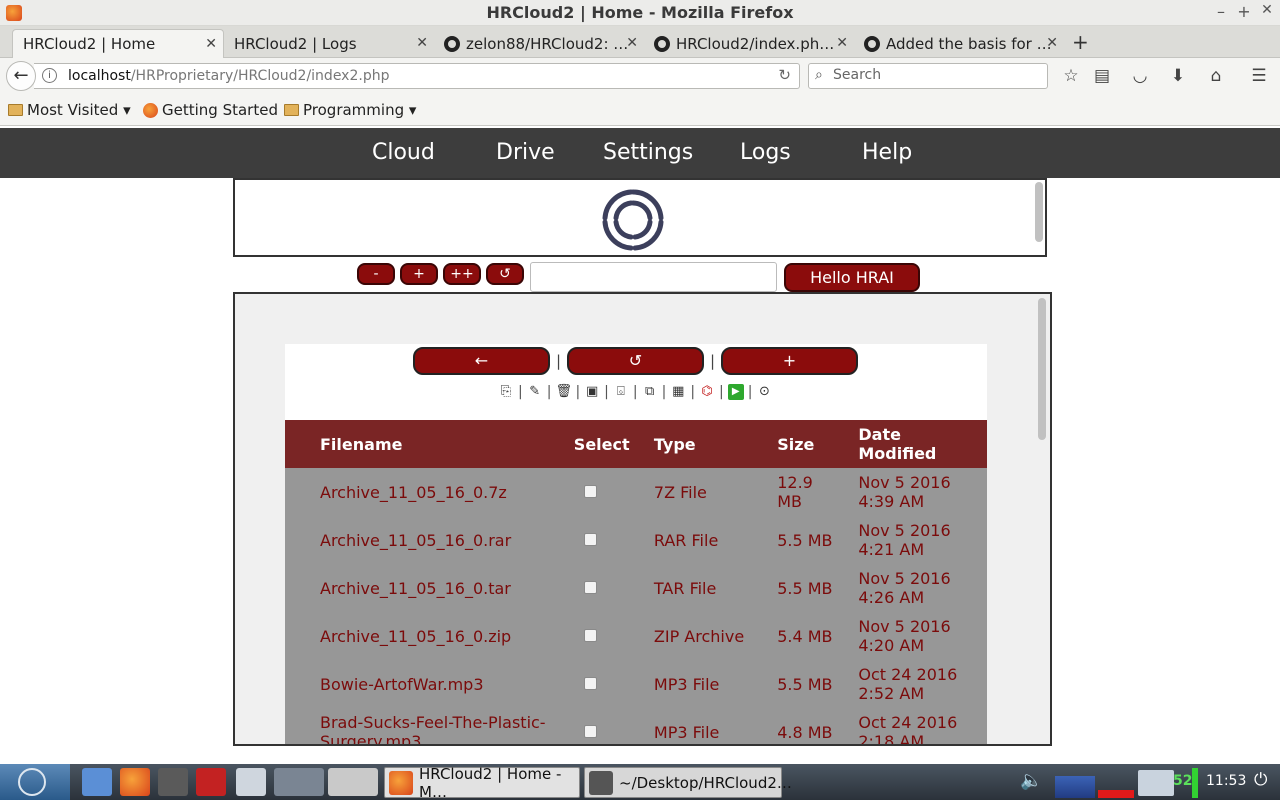 The image size is (1280, 800). I want to click on file-name: Brad-Sucks-Feel-The-Plastic-Surgery.mp3, so click(429, 726).